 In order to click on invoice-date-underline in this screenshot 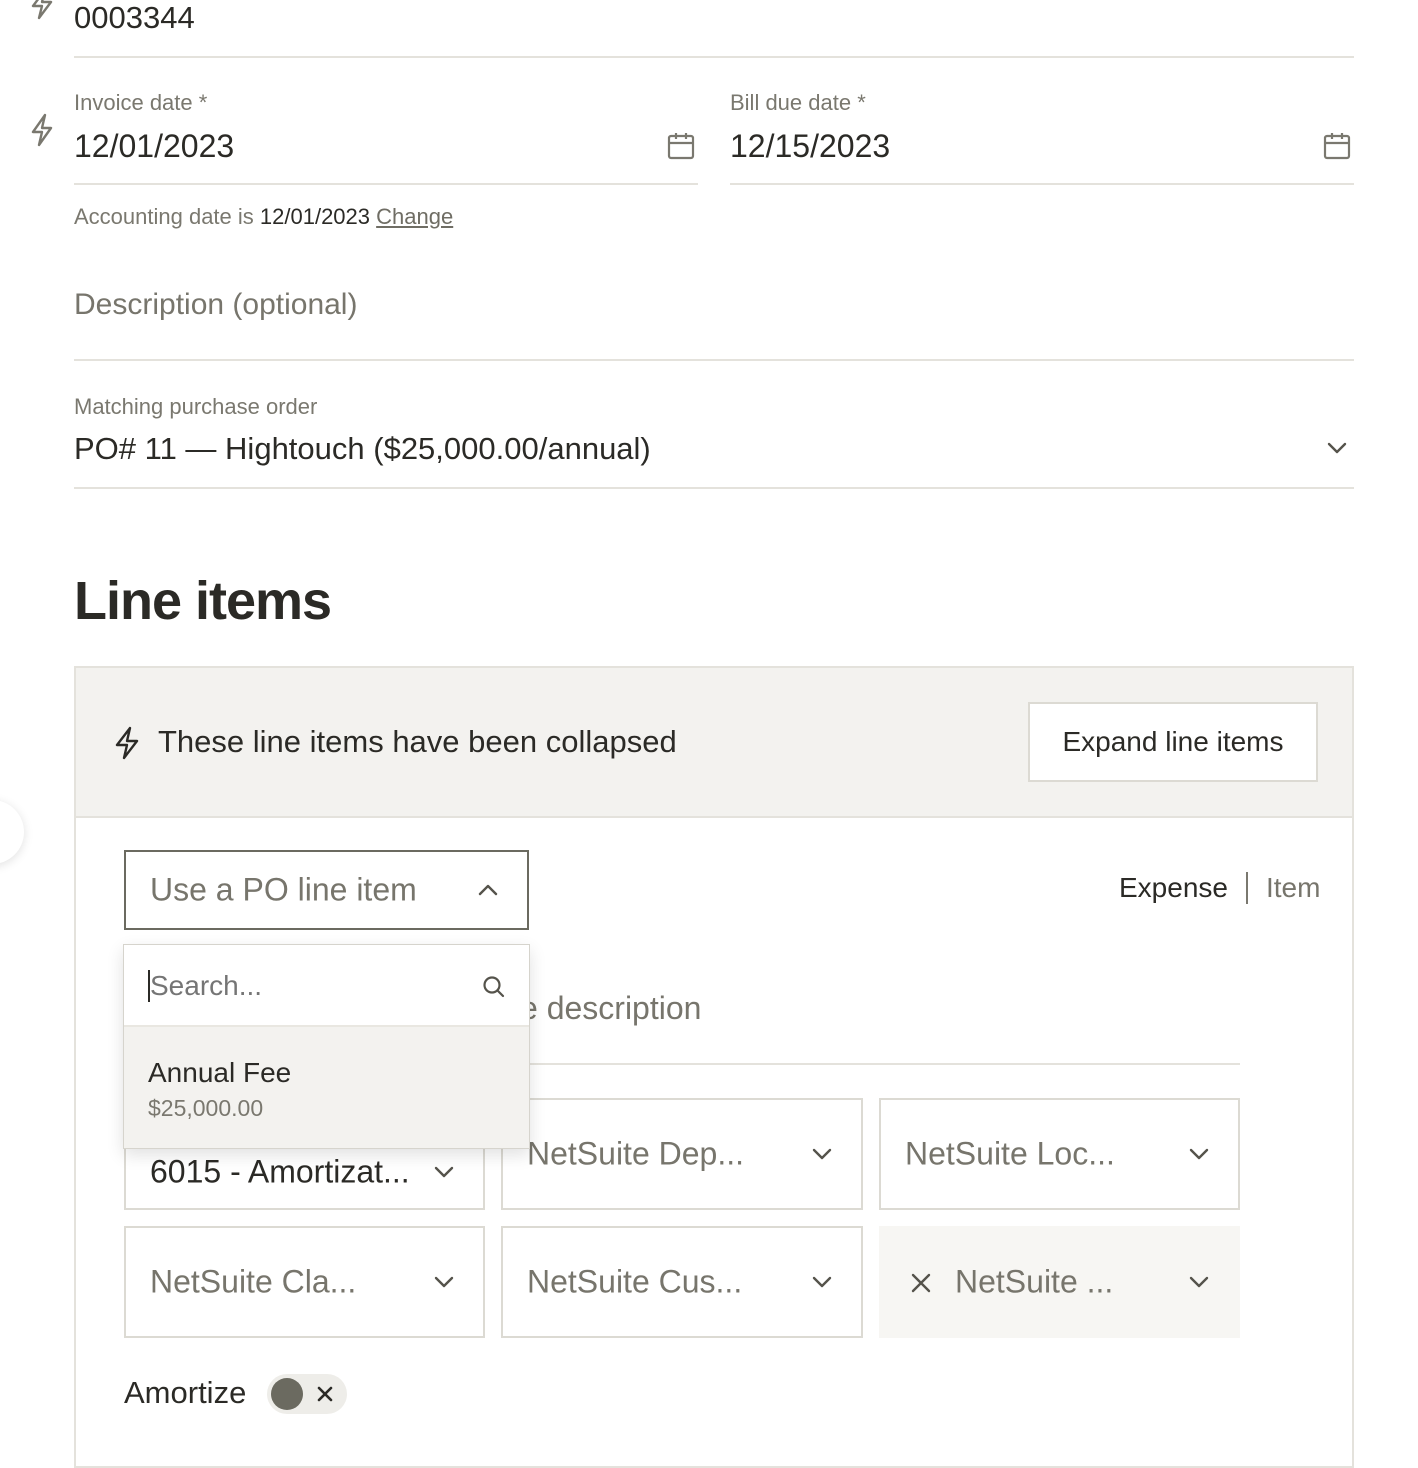, I will do `click(386, 184)`.